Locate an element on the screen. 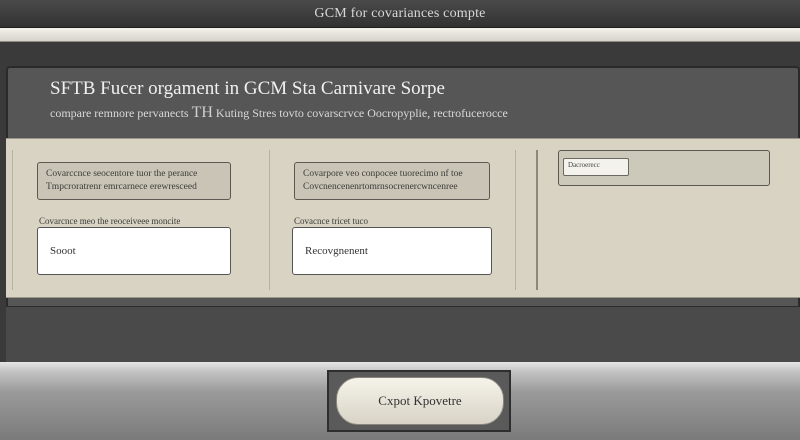 The height and width of the screenshot is (440, 800). status-field: Dacroerecc is located at coordinates (596, 167).